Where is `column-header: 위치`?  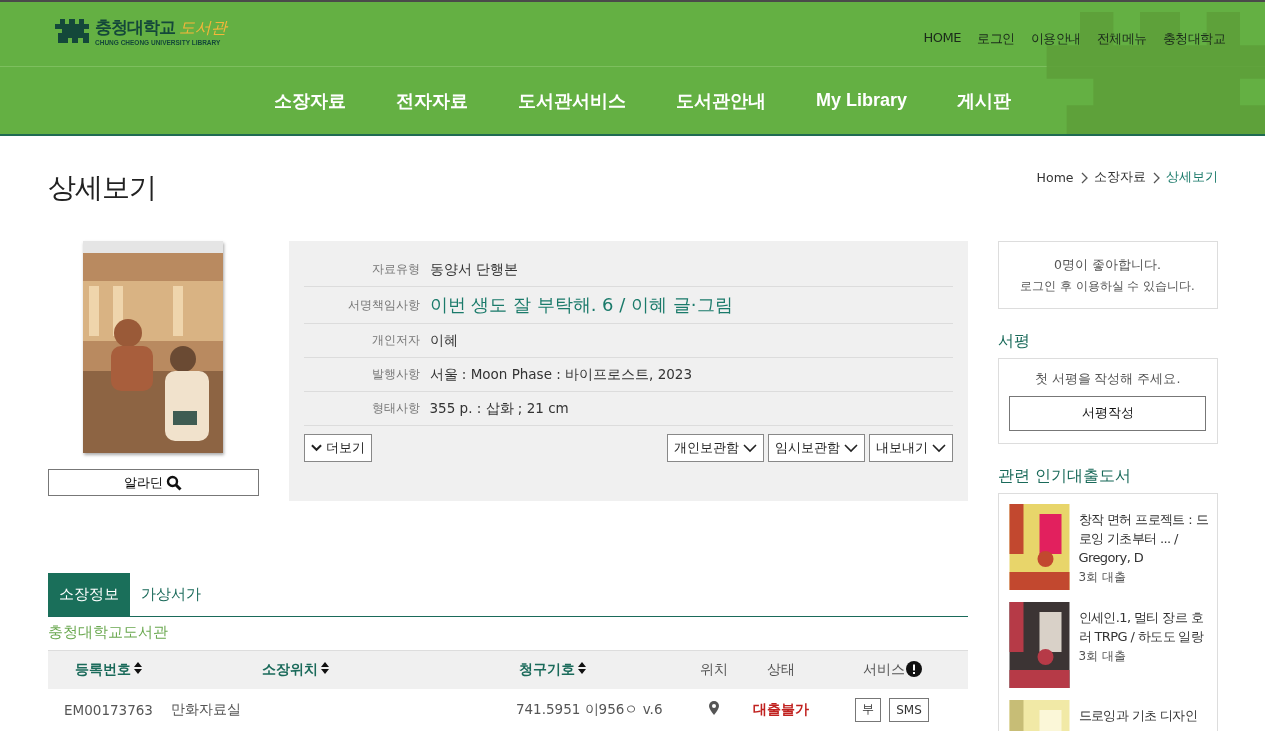
column-header: 위치 is located at coordinates (713, 669).